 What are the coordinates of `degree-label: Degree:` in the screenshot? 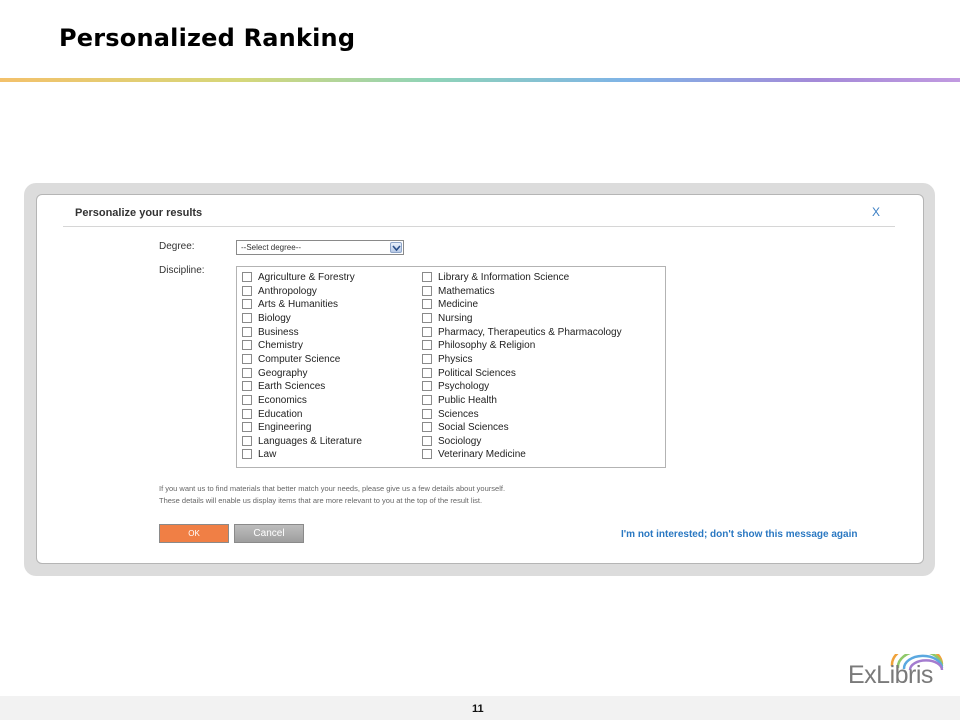 It's located at (177, 246).